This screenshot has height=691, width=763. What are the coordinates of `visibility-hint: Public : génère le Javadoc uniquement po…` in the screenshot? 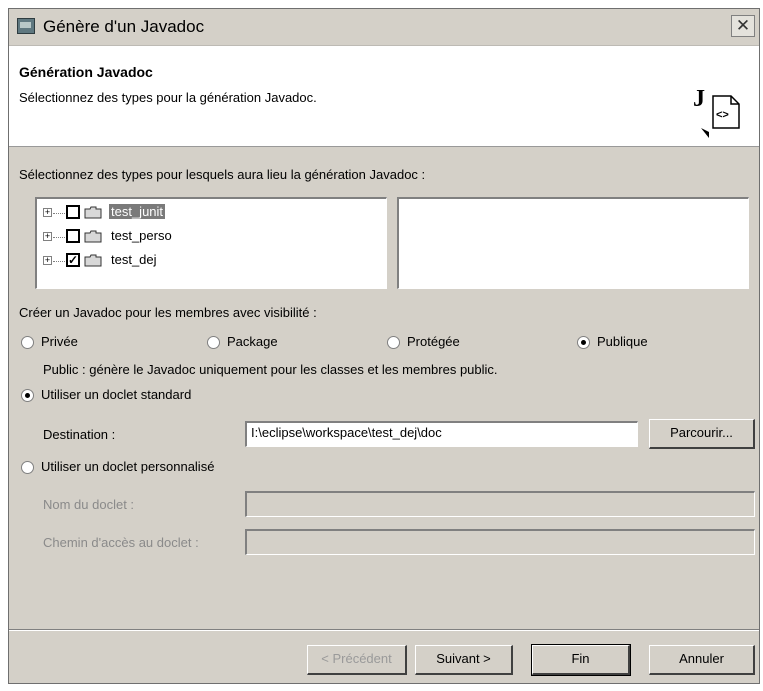 It's located at (270, 369).